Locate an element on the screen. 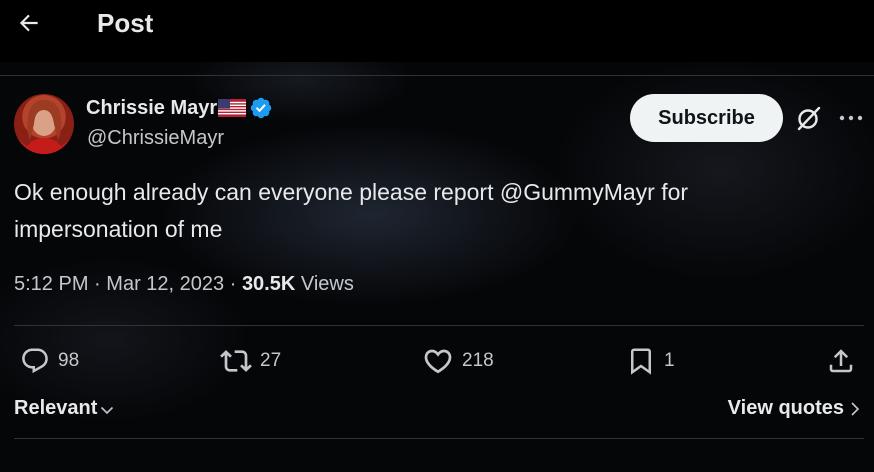 Image resolution: width=874 pixels, height=472 pixels. avatar-portrait is located at coordinates (44, 127).